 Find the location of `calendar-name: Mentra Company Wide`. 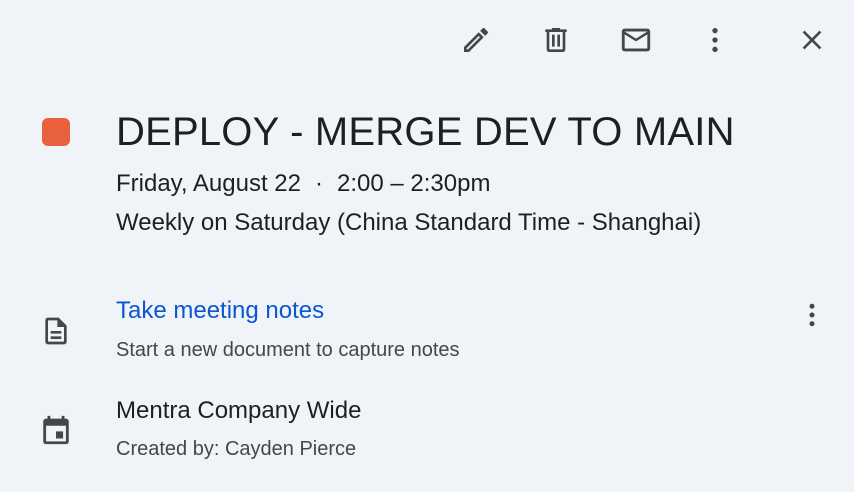

calendar-name: Mentra Company Wide is located at coordinates (239, 410).